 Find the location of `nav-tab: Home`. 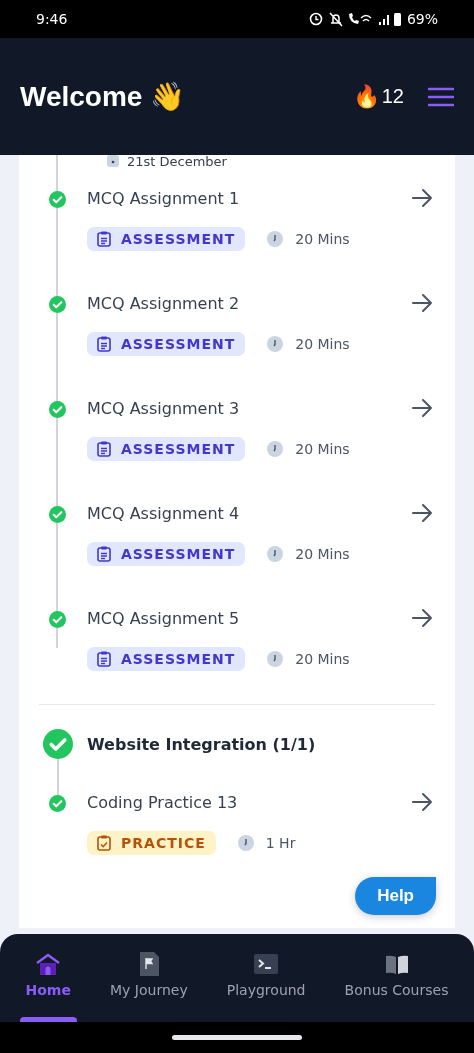

nav-tab: Home is located at coordinates (48, 978).